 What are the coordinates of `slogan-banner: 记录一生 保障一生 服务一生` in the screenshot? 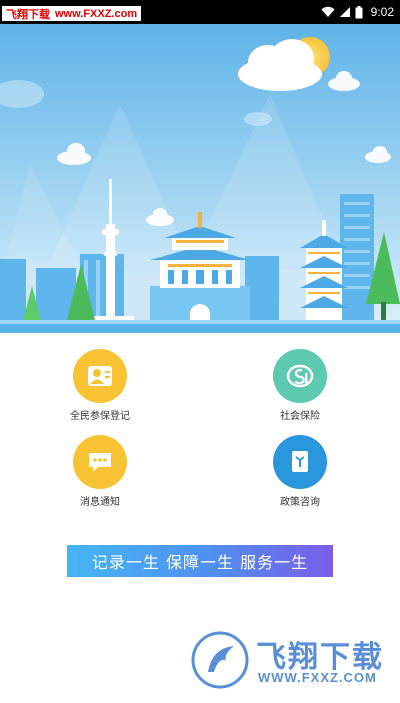 It's located at (200, 561).